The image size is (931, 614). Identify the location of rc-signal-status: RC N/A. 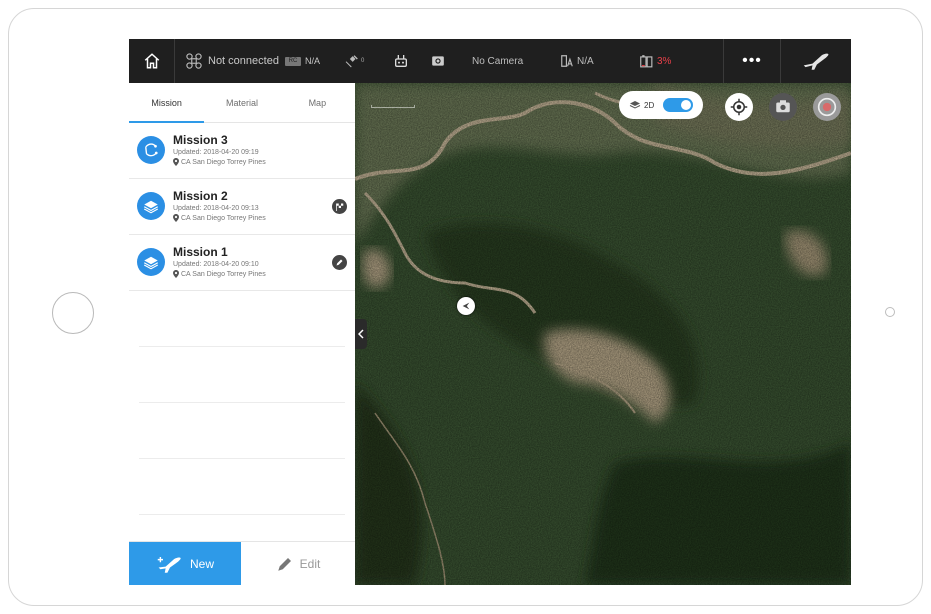
(302, 61).